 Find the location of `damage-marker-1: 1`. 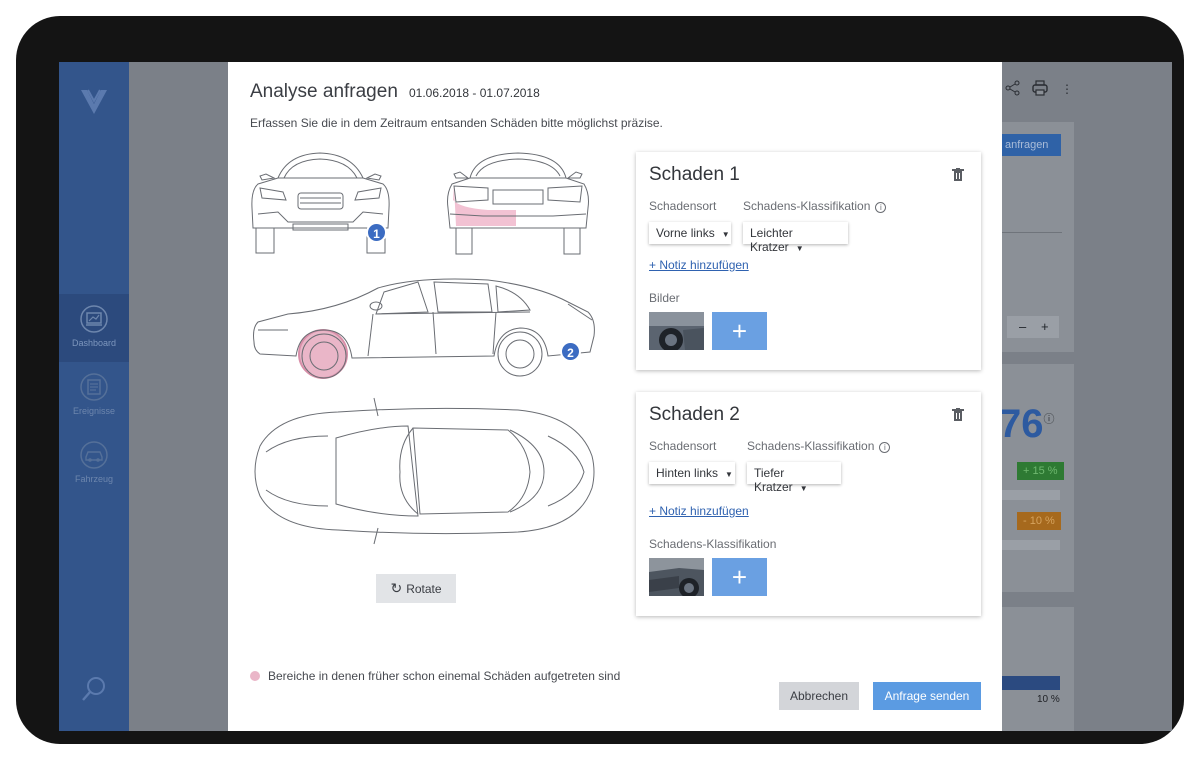

damage-marker-1: 1 is located at coordinates (376, 232).